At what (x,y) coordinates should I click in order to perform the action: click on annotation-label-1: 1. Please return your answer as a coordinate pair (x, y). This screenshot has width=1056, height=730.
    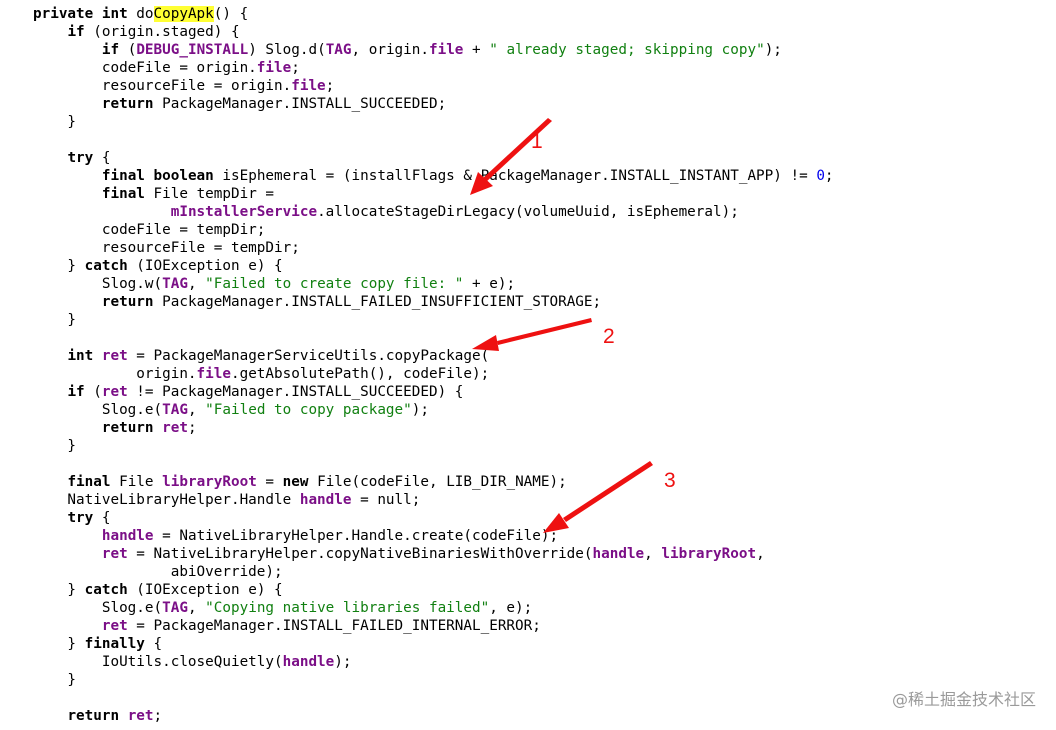
    Looking at the image, I should click on (537, 141).